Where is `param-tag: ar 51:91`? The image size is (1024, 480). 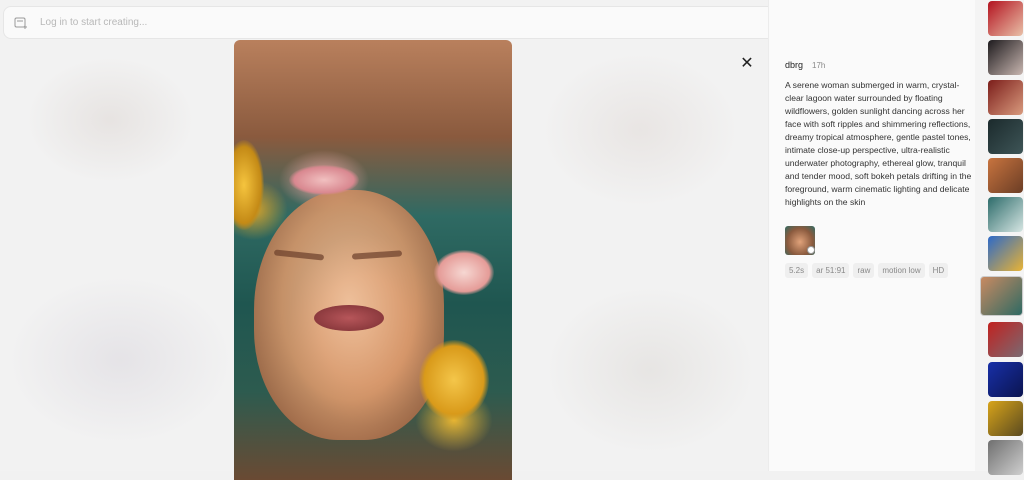 param-tag: ar 51:91 is located at coordinates (831, 270).